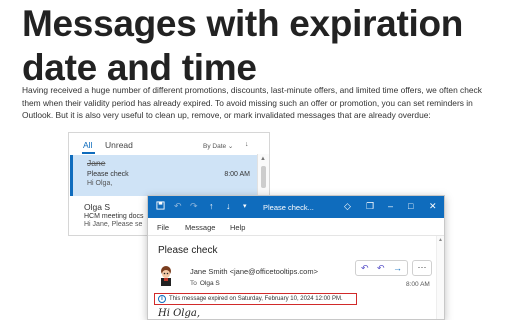 This screenshot has height=320, width=512. What do you see at coordinates (166, 276) in the screenshot?
I see `avatar` at bounding box center [166, 276].